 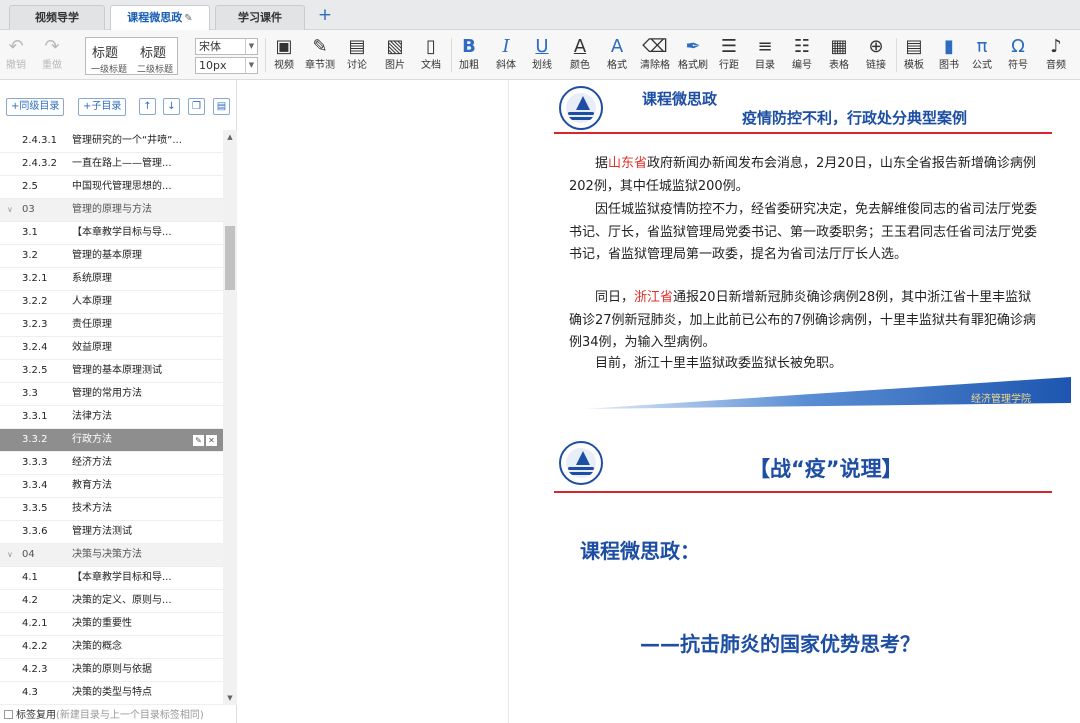 I want to click on heading1-caption: 一级标题, so click(x=109, y=70).